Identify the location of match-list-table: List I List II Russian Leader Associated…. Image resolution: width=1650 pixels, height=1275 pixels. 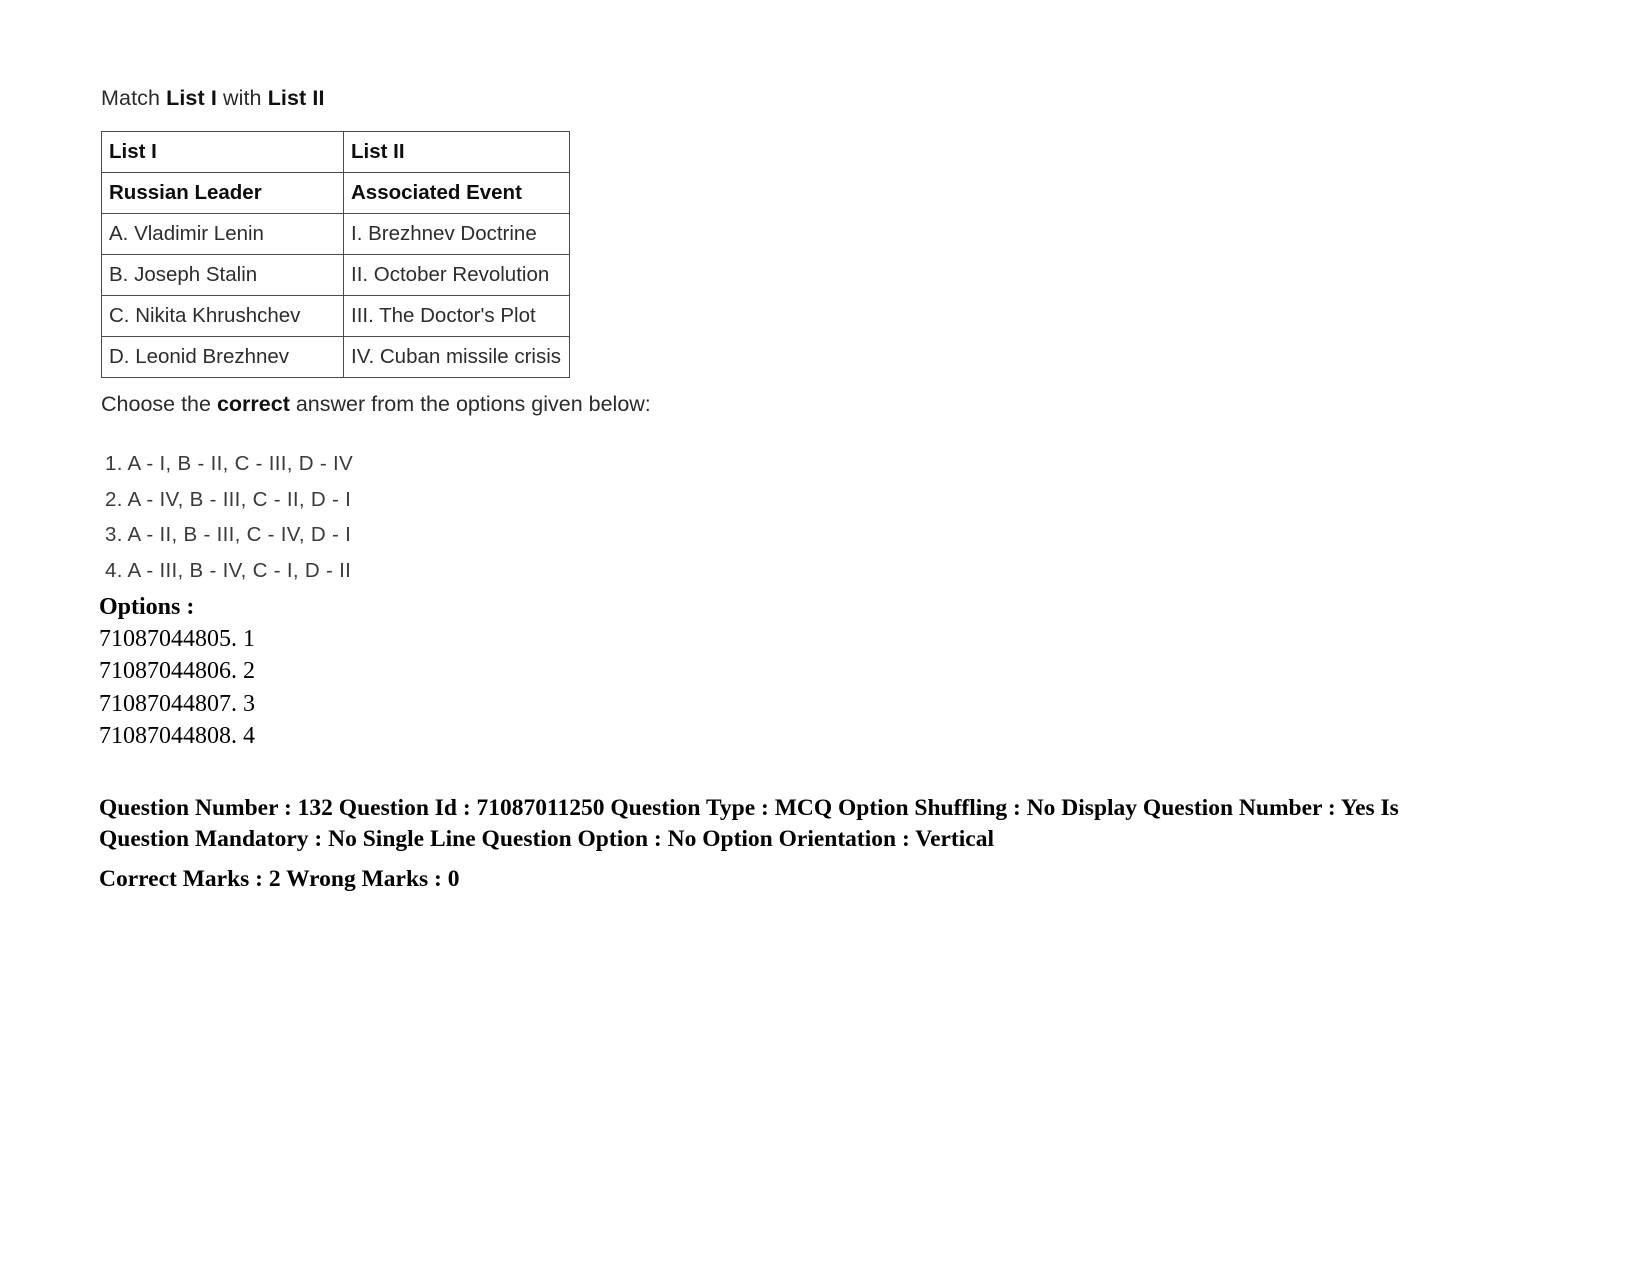
(335, 254).